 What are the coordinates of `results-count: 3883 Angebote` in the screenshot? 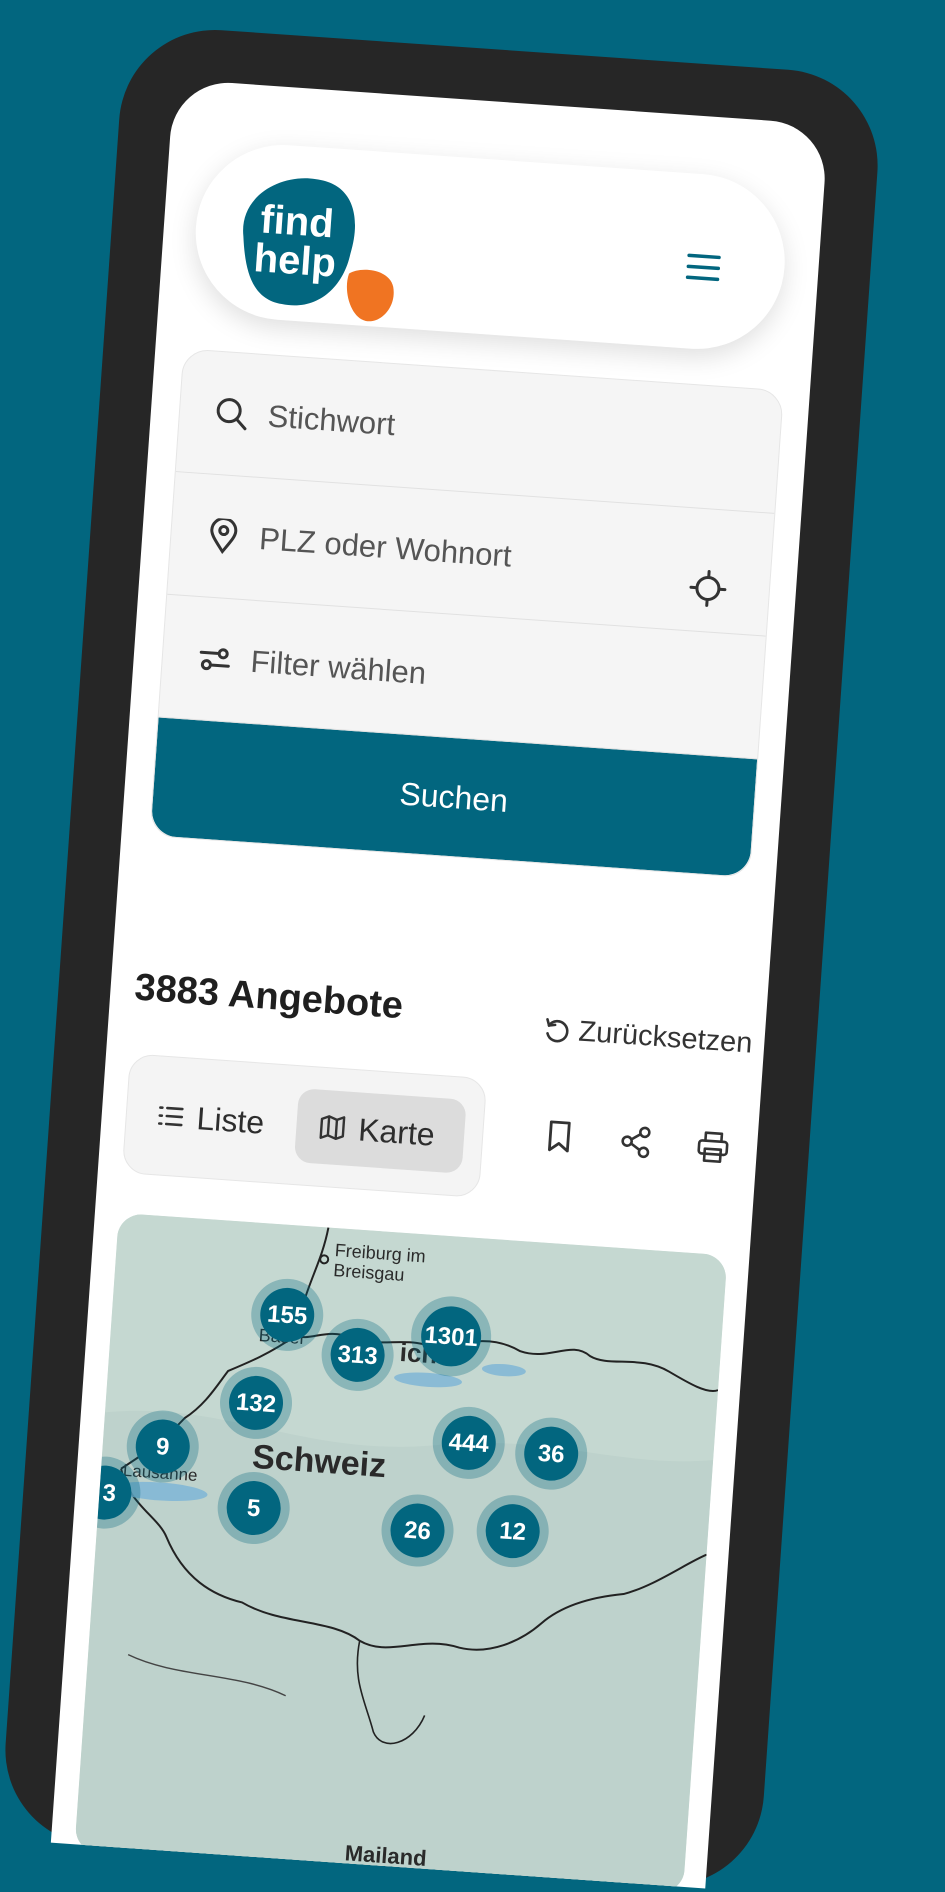 It's located at (268, 998).